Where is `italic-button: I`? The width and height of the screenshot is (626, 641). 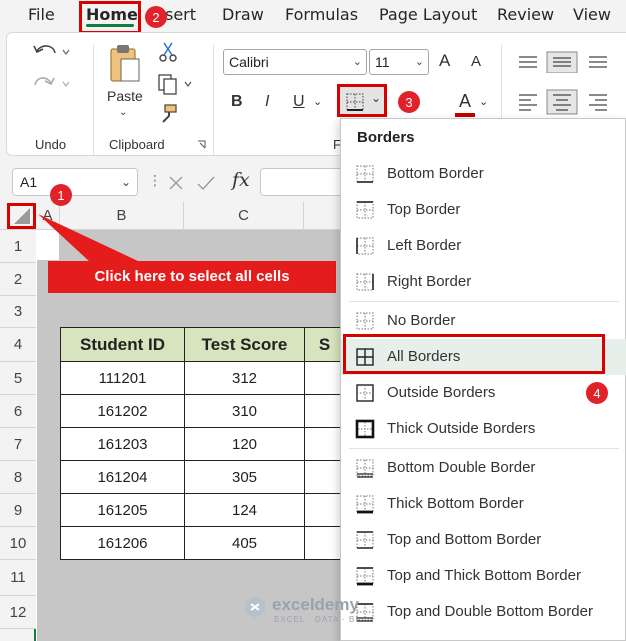
italic-button: I is located at coordinates (267, 102).